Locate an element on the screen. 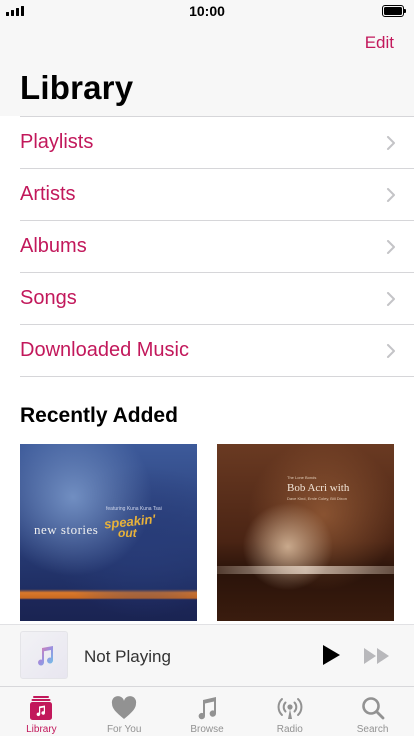  library-icon is located at coordinates (41, 708).